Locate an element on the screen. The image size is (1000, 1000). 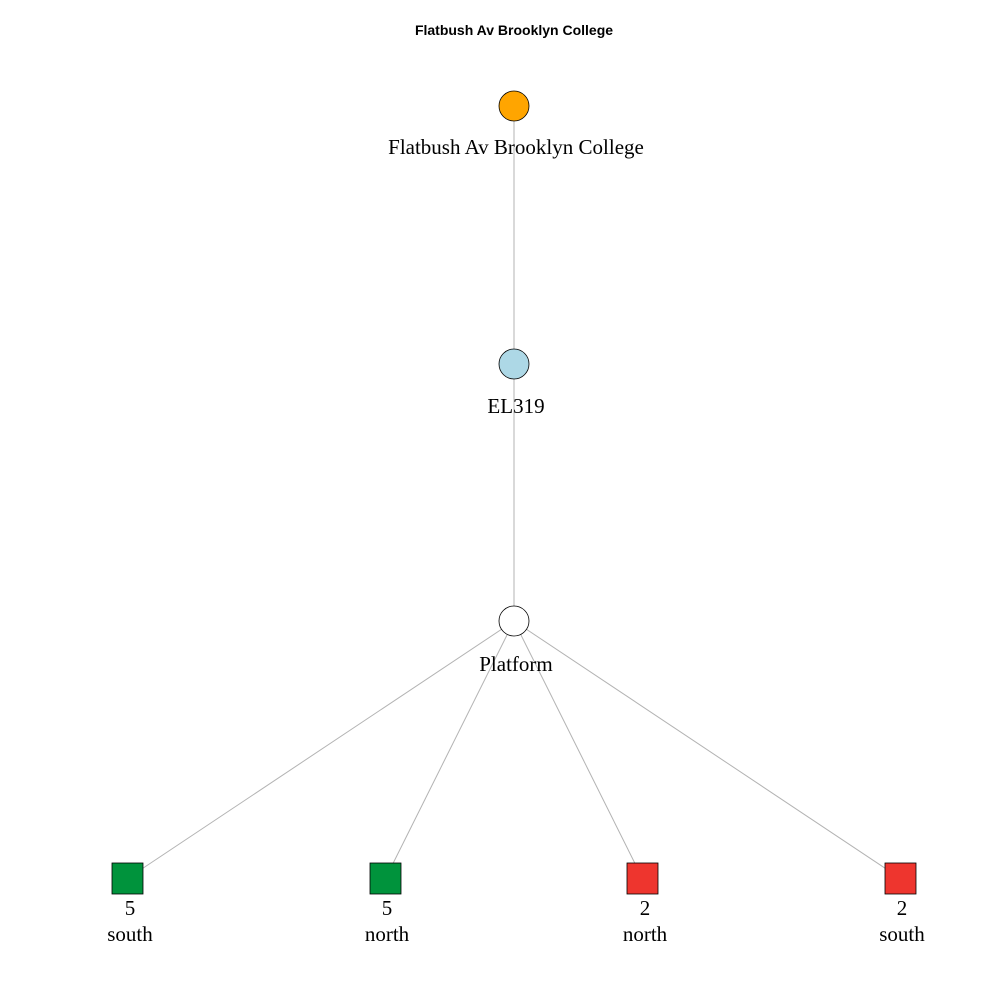
route-node-5-south: 5 south is located at coordinates (130, 904).